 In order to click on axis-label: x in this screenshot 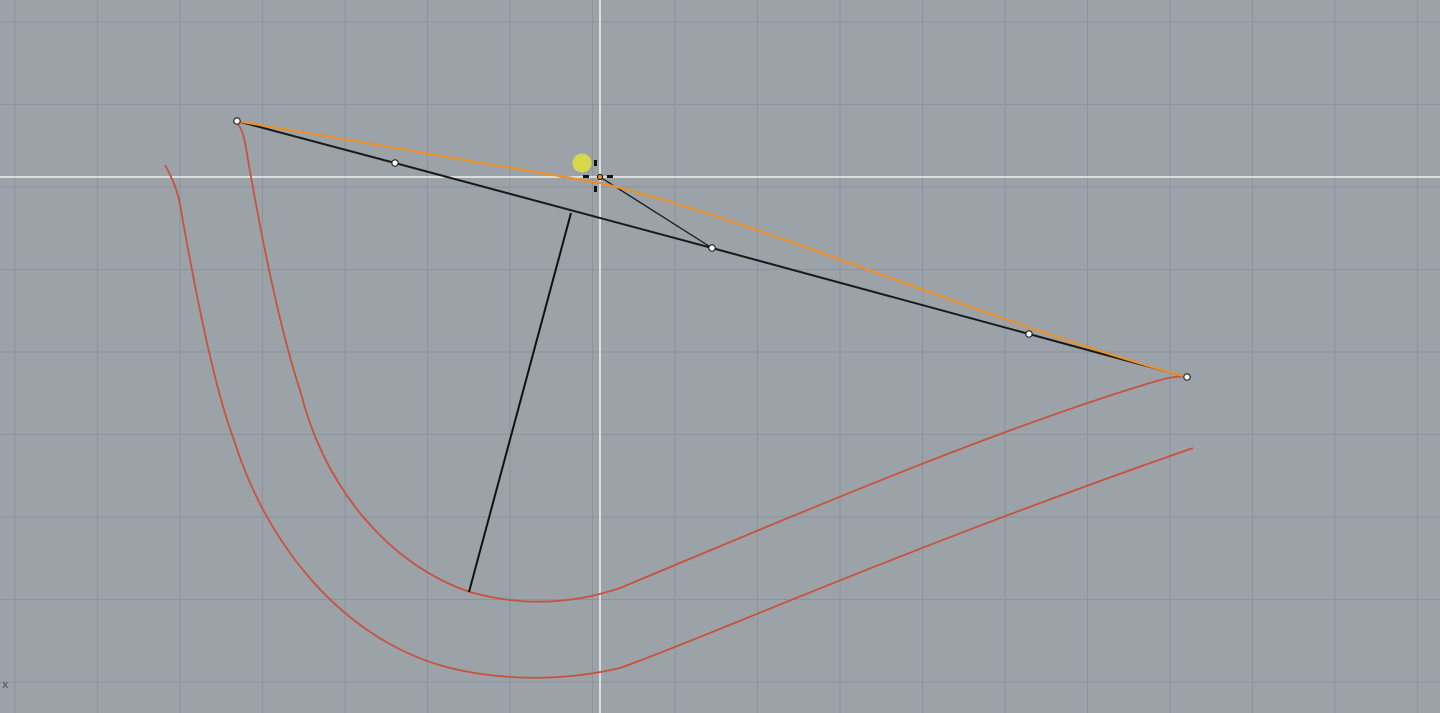, I will do `click(6, 684)`.